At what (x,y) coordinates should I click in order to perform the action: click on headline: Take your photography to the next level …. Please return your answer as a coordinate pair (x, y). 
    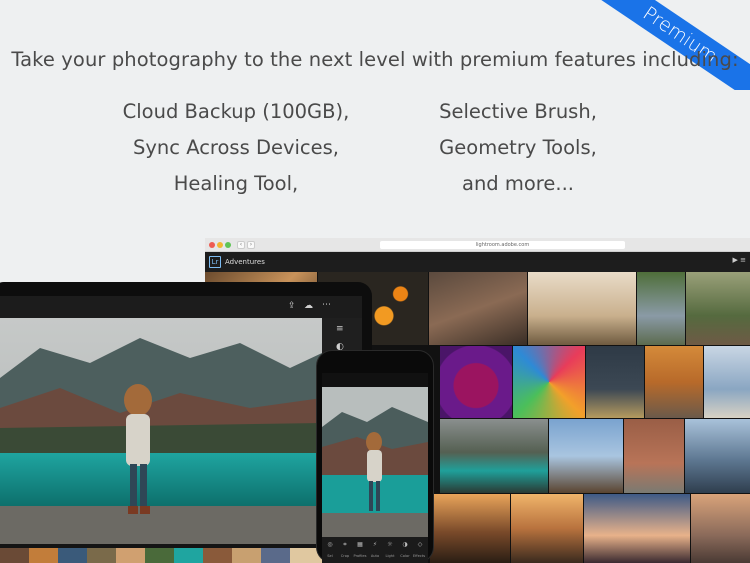
    Looking at the image, I should click on (375, 59).